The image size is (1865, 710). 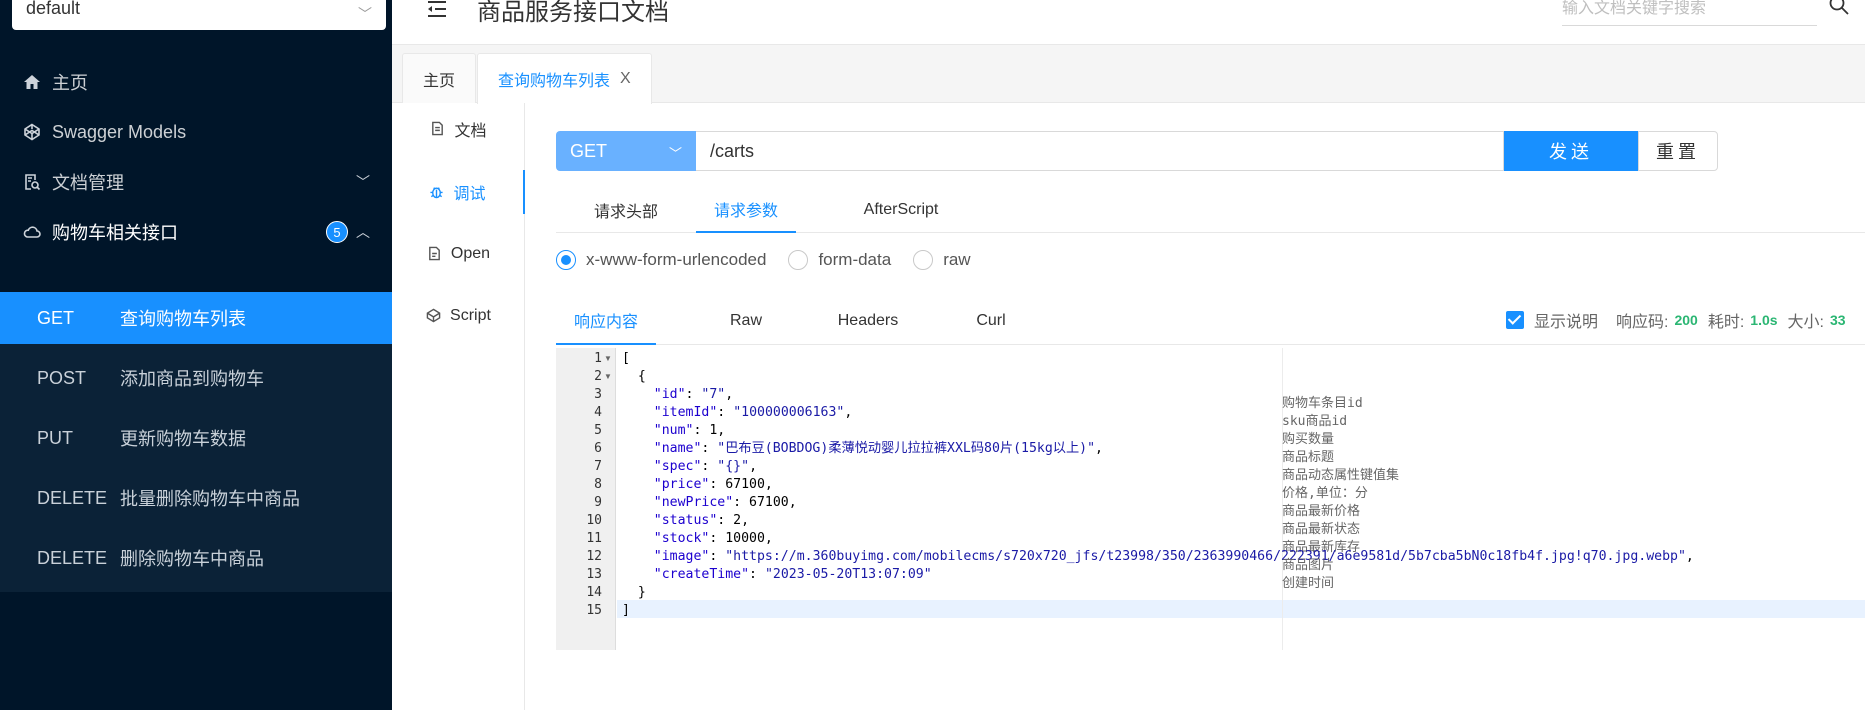 What do you see at coordinates (792, 574) in the screenshot?
I see `code-line: "createTime": "2023-05-20T13:07:09"` at bounding box center [792, 574].